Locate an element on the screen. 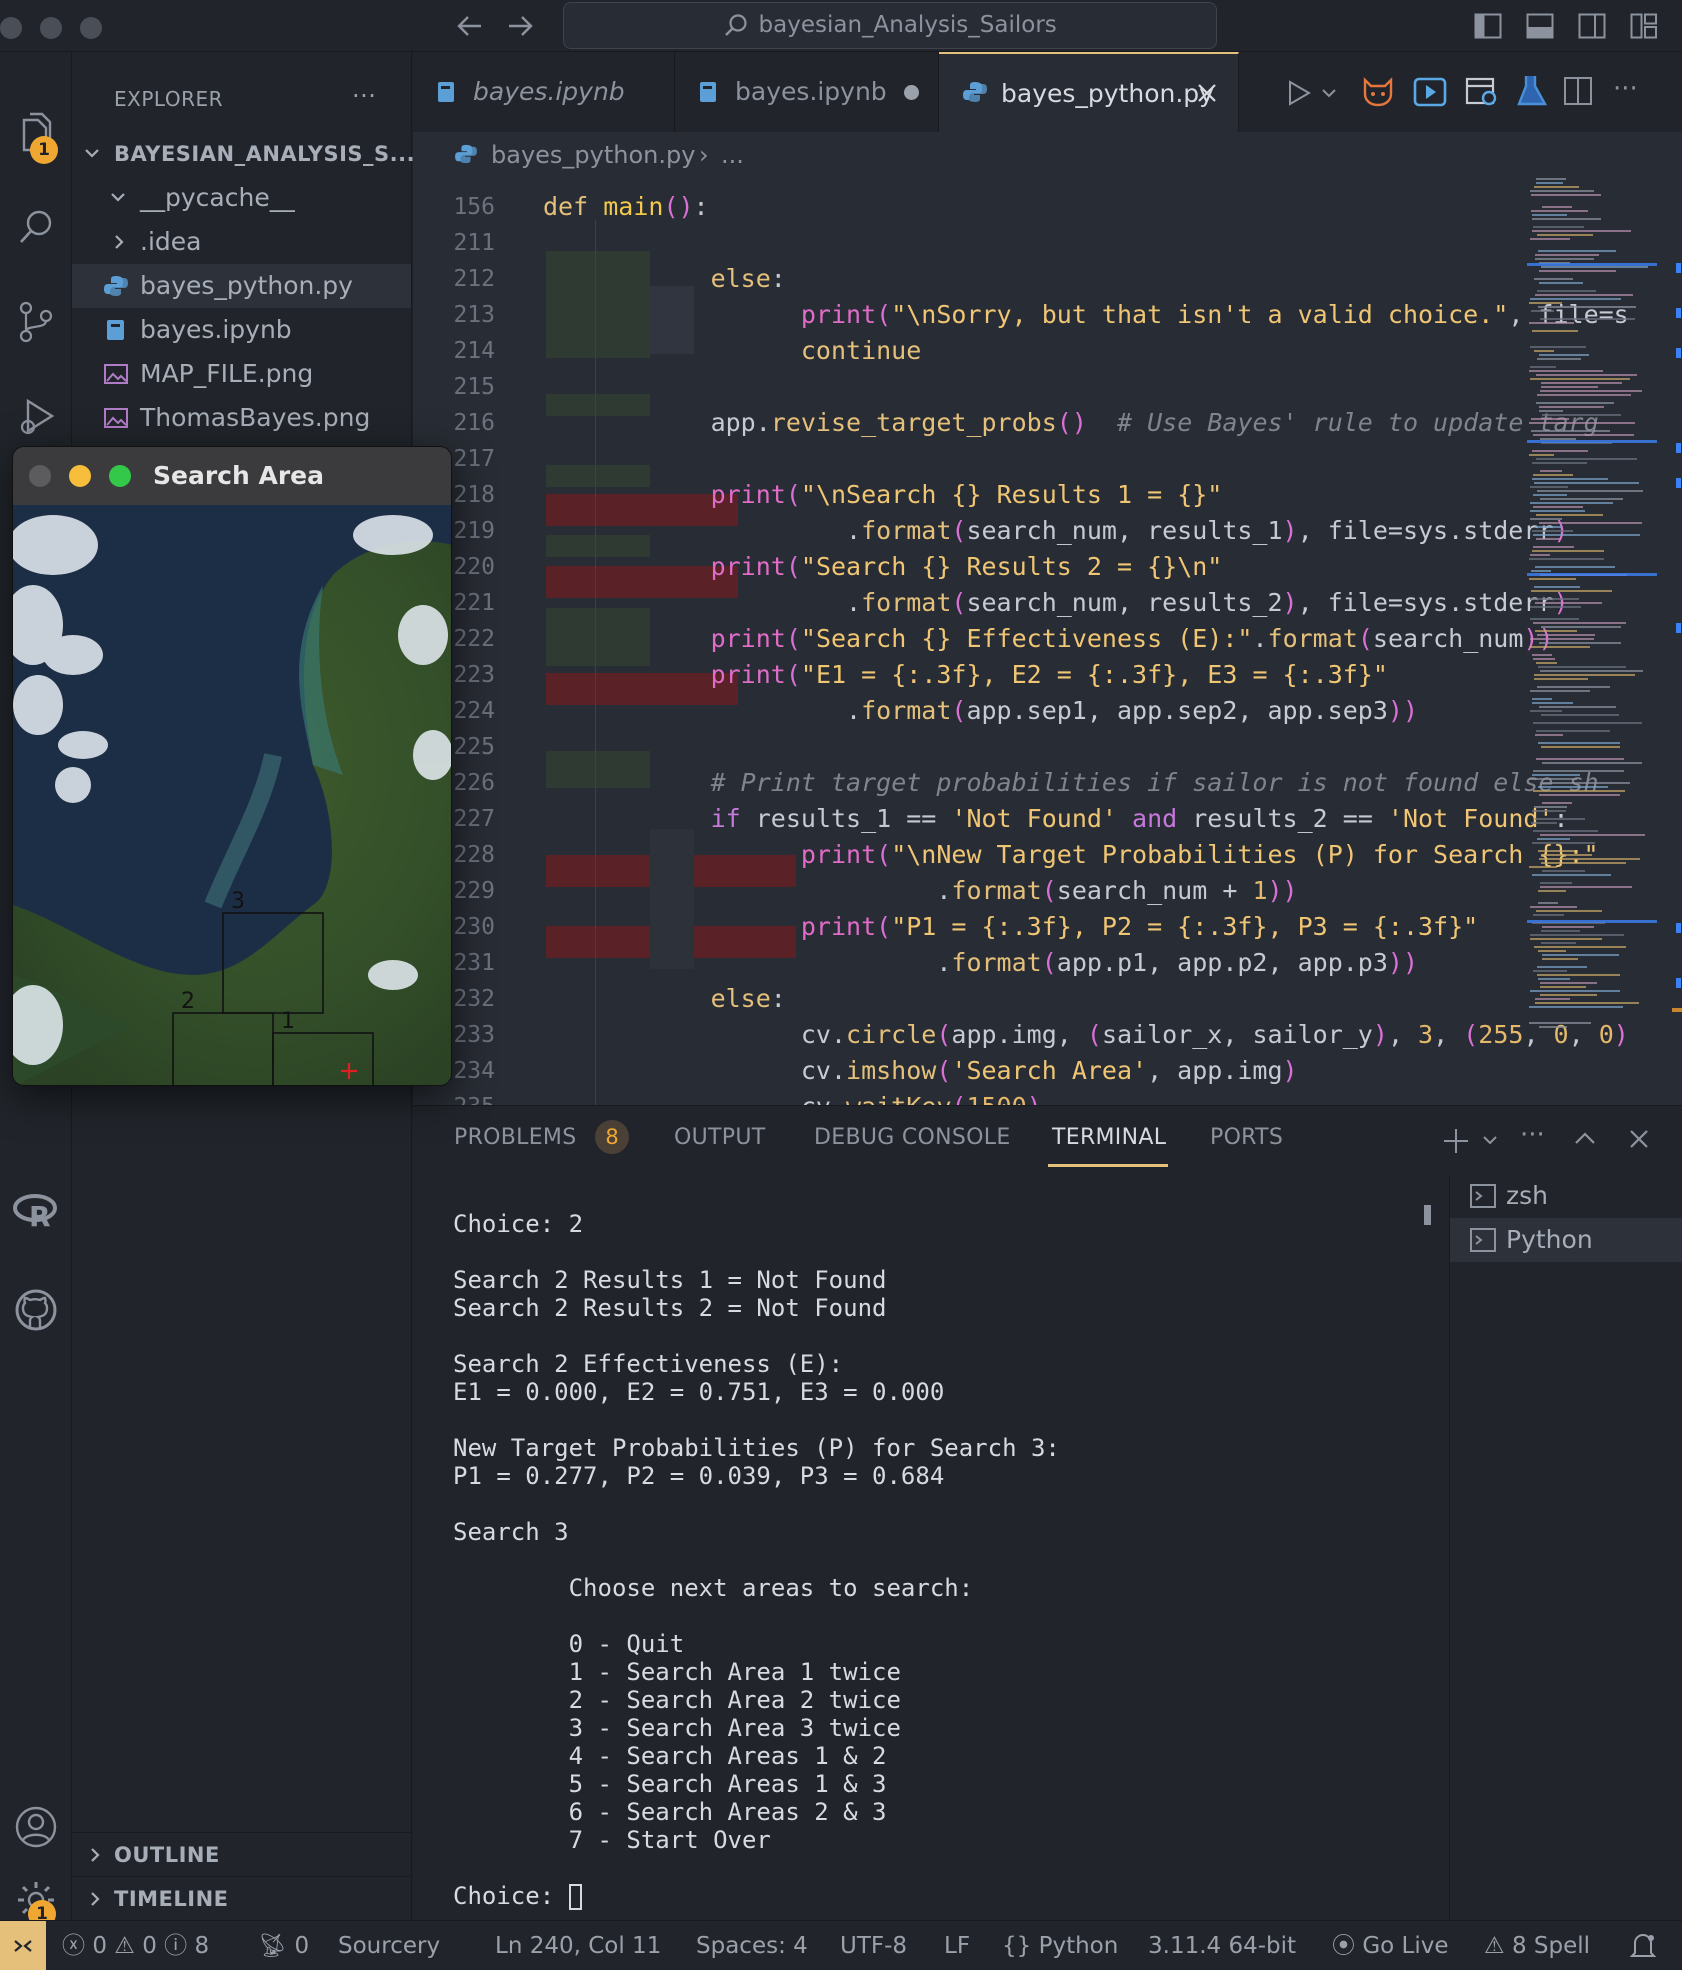  eol-status: LF is located at coordinates (957, 1945).